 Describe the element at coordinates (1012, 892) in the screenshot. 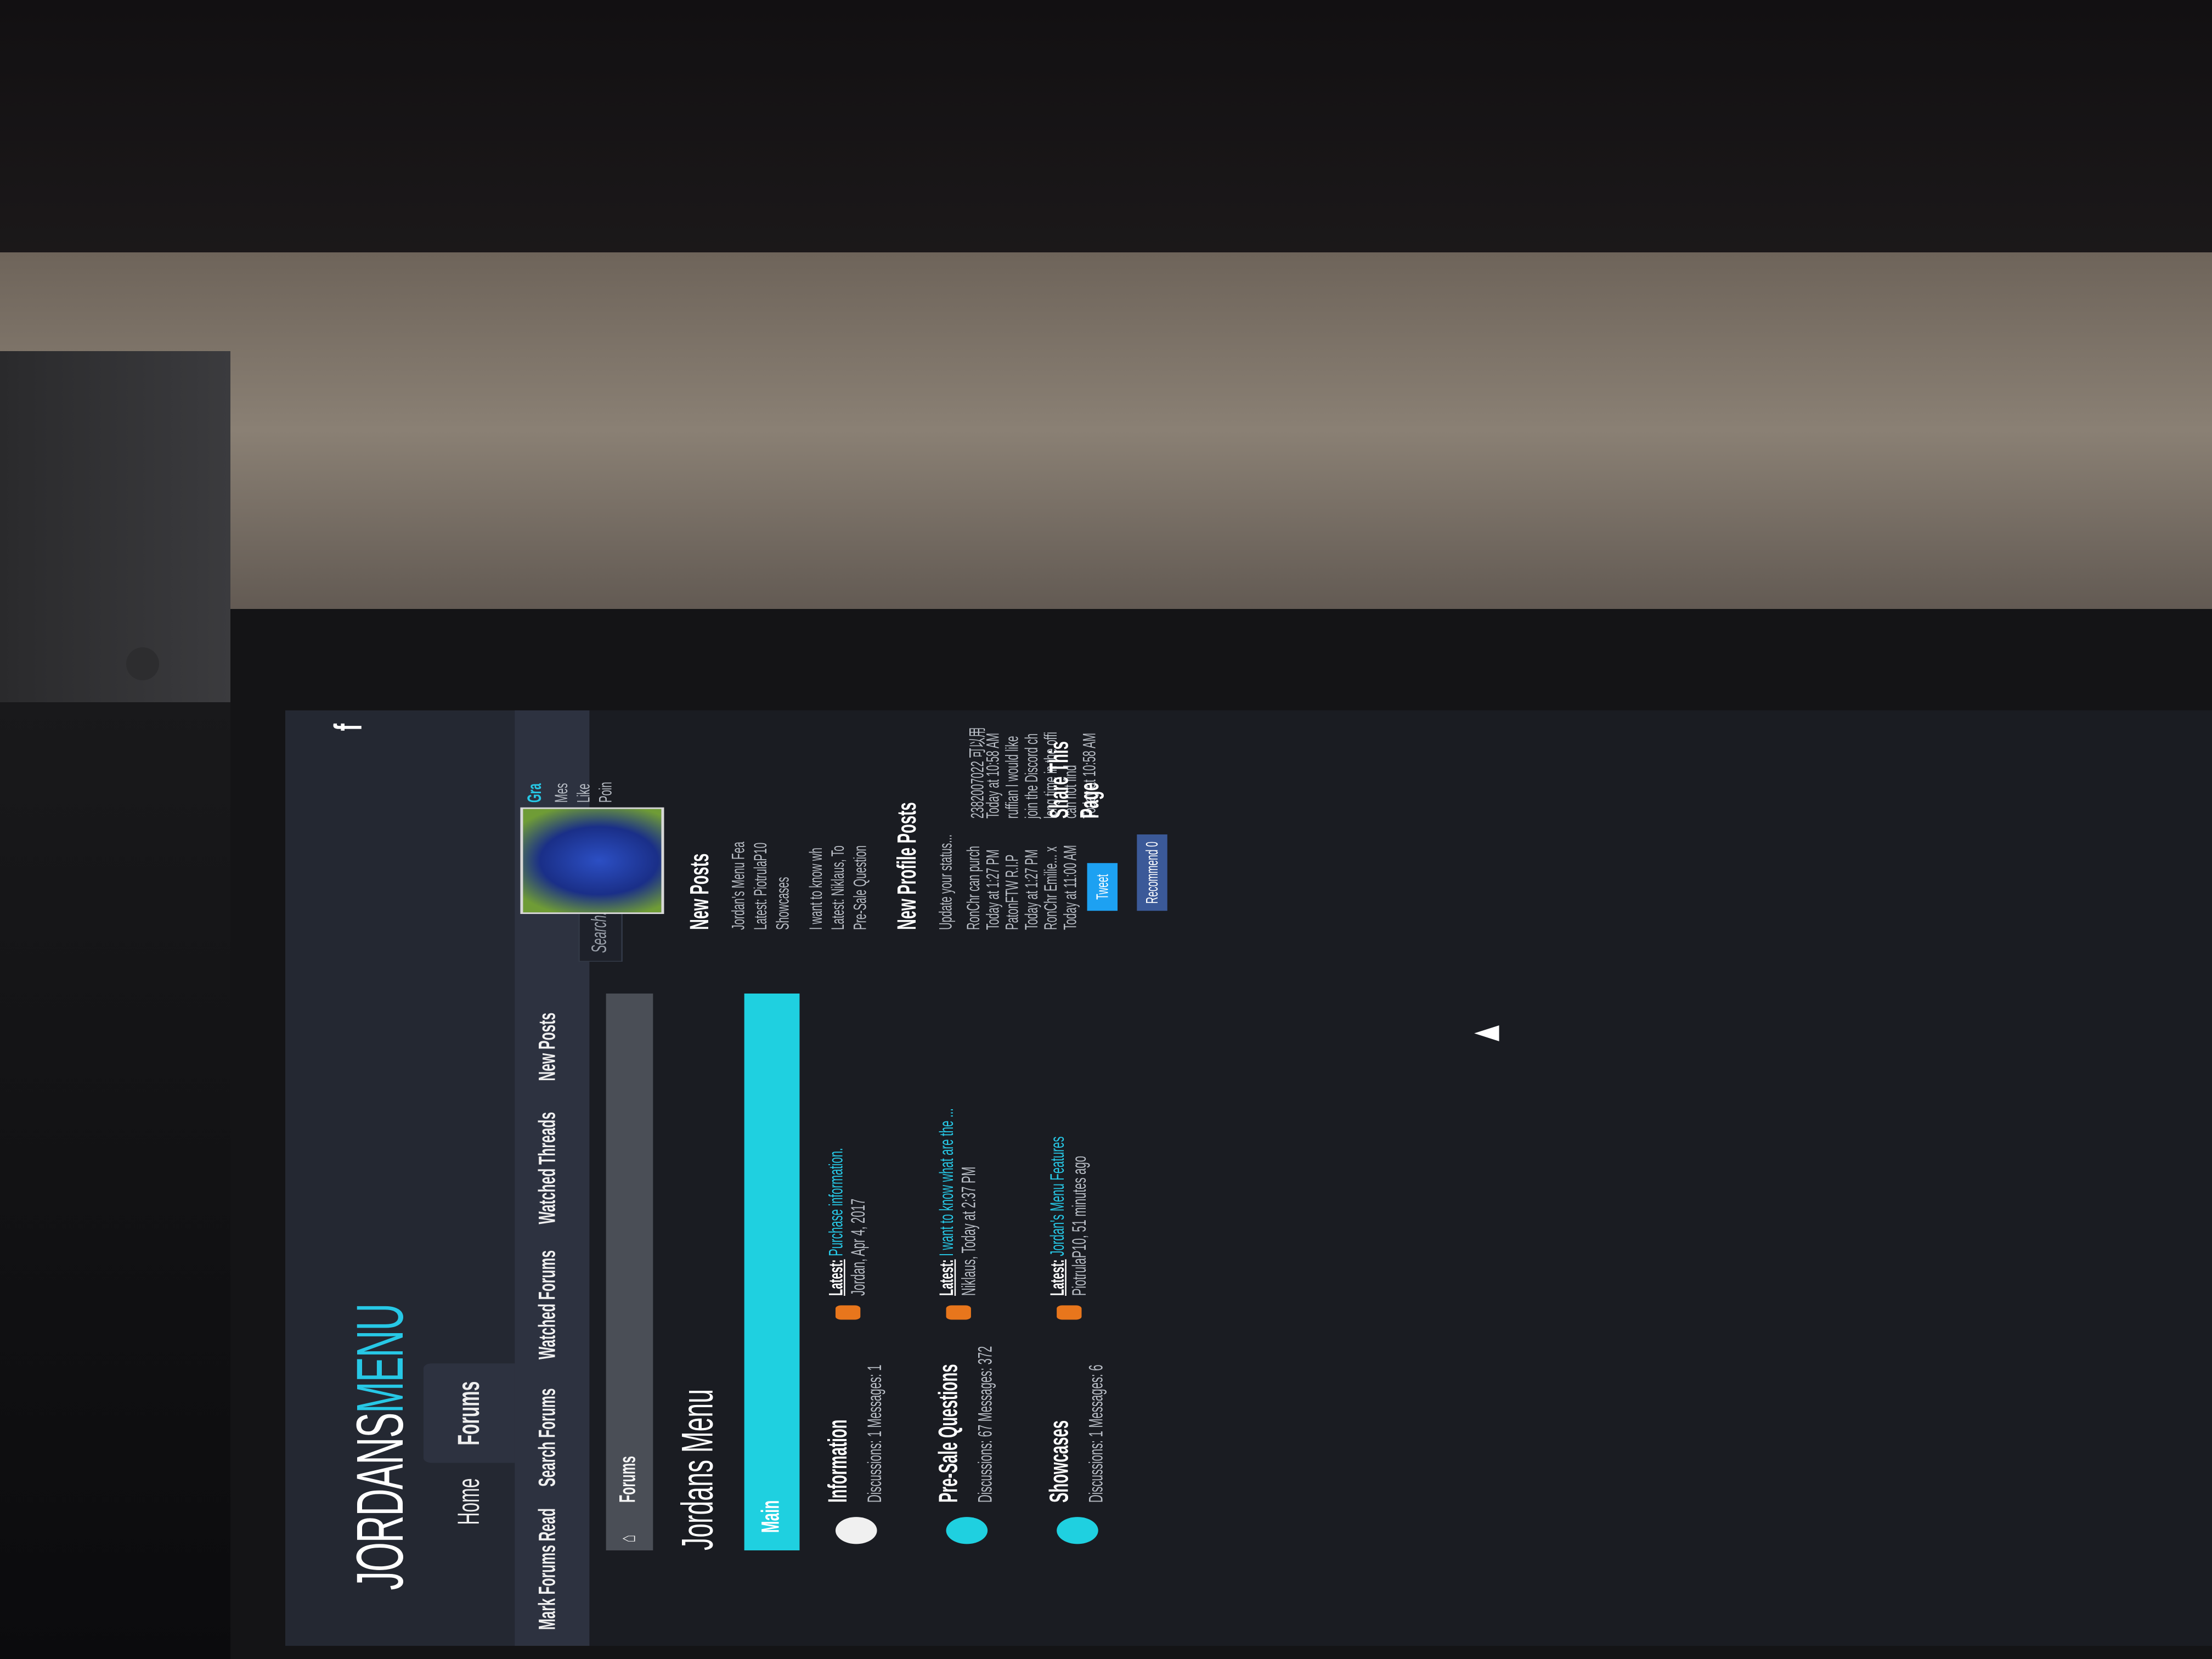

I see `profile-post-item: PatonFTW R.I.P` at that location.